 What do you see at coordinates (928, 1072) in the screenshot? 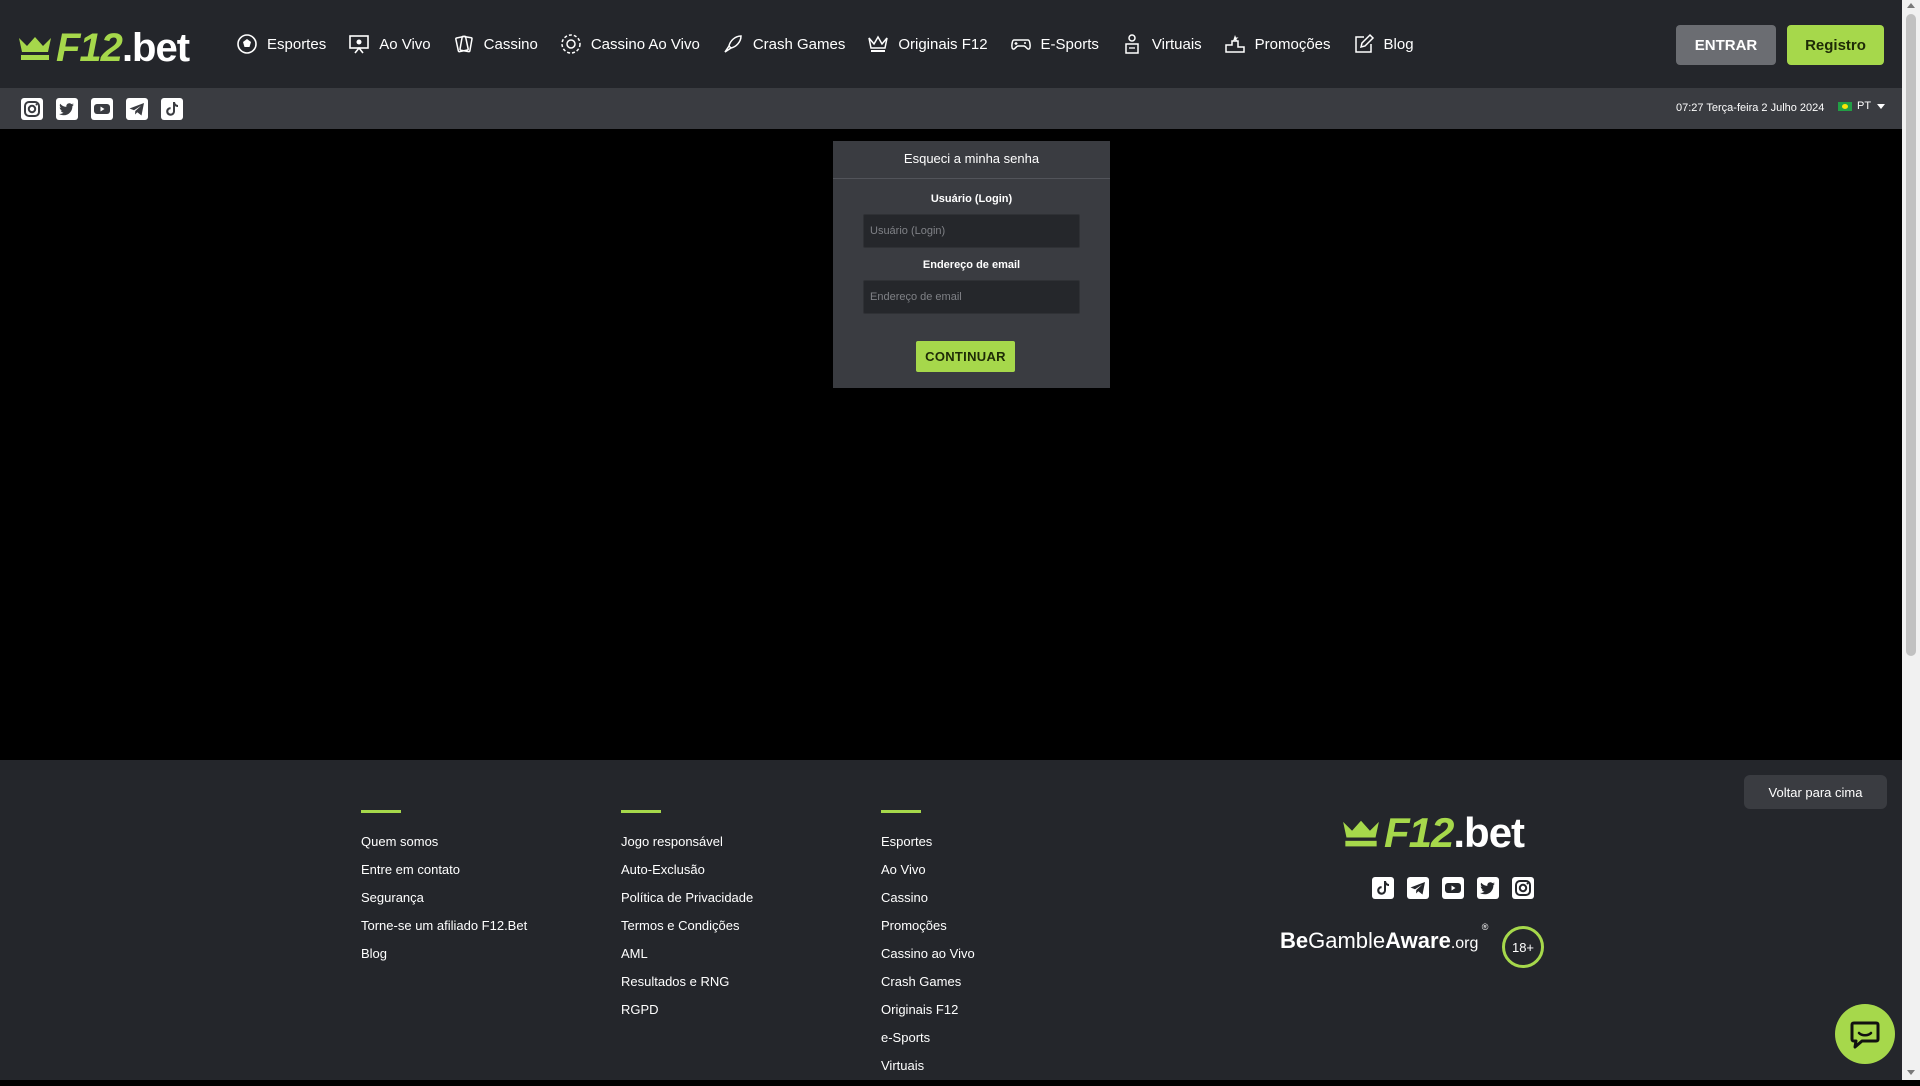
I see `footer-link: Virtuais` at bounding box center [928, 1072].